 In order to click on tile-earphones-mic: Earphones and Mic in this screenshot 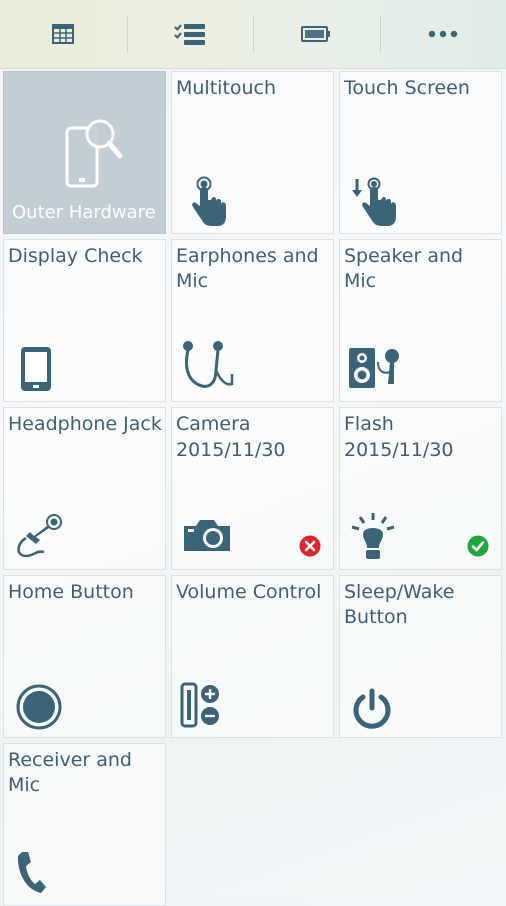, I will do `click(252, 320)`.